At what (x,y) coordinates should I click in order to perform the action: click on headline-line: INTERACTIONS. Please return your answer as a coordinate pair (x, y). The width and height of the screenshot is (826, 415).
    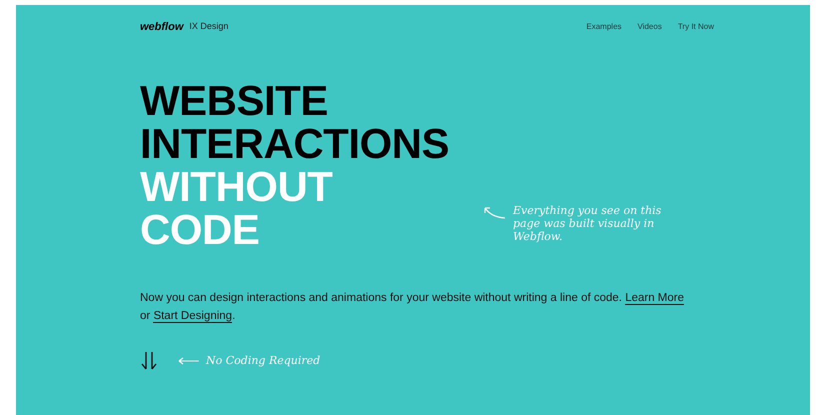
    Looking at the image, I should click on (294, 143).